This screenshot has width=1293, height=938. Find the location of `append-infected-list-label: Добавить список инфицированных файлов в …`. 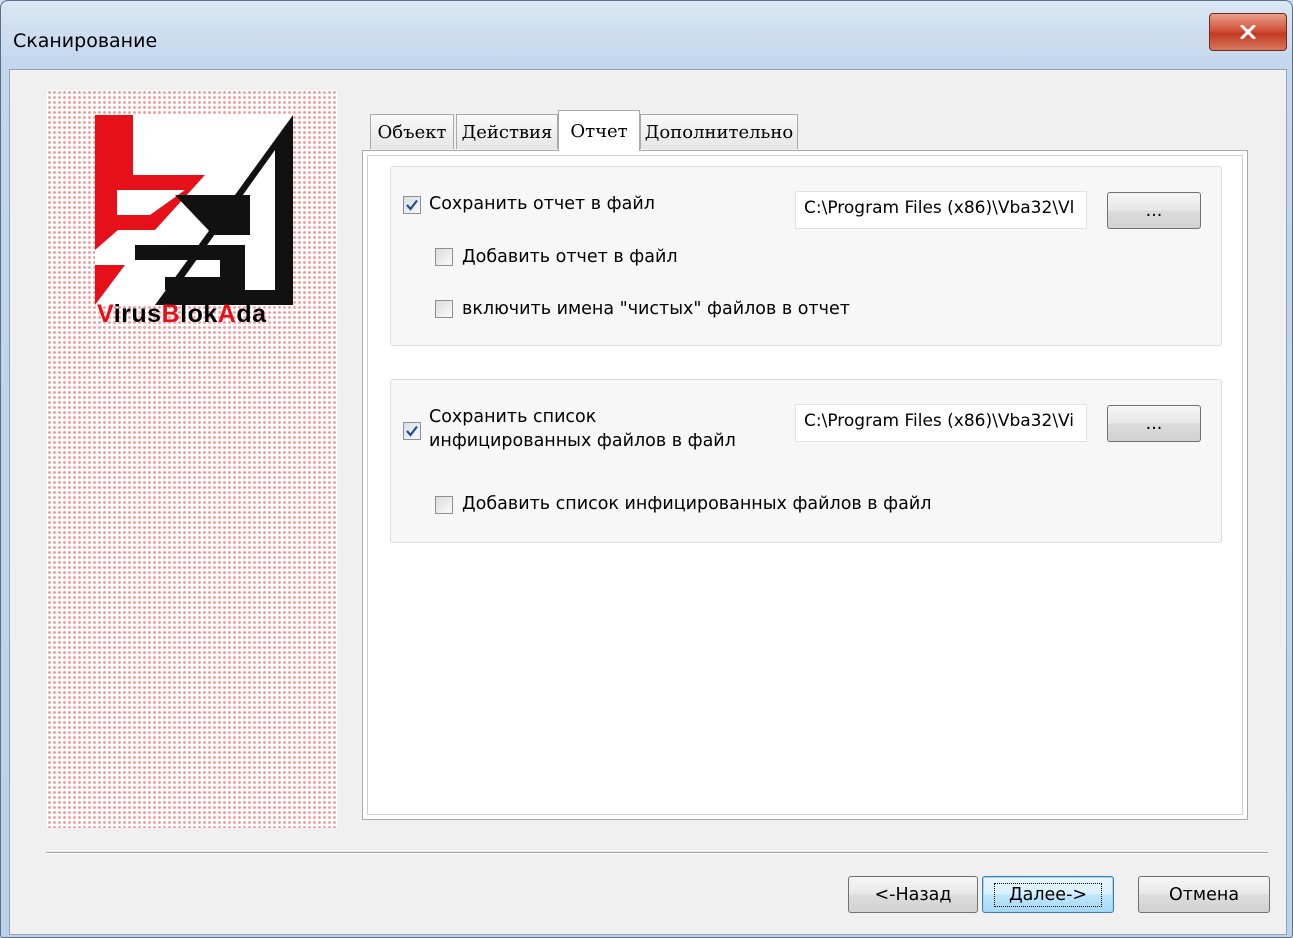

append-infected-list-label: Добавить список инфицированных файлов в … is located at coordinates (696, 504).